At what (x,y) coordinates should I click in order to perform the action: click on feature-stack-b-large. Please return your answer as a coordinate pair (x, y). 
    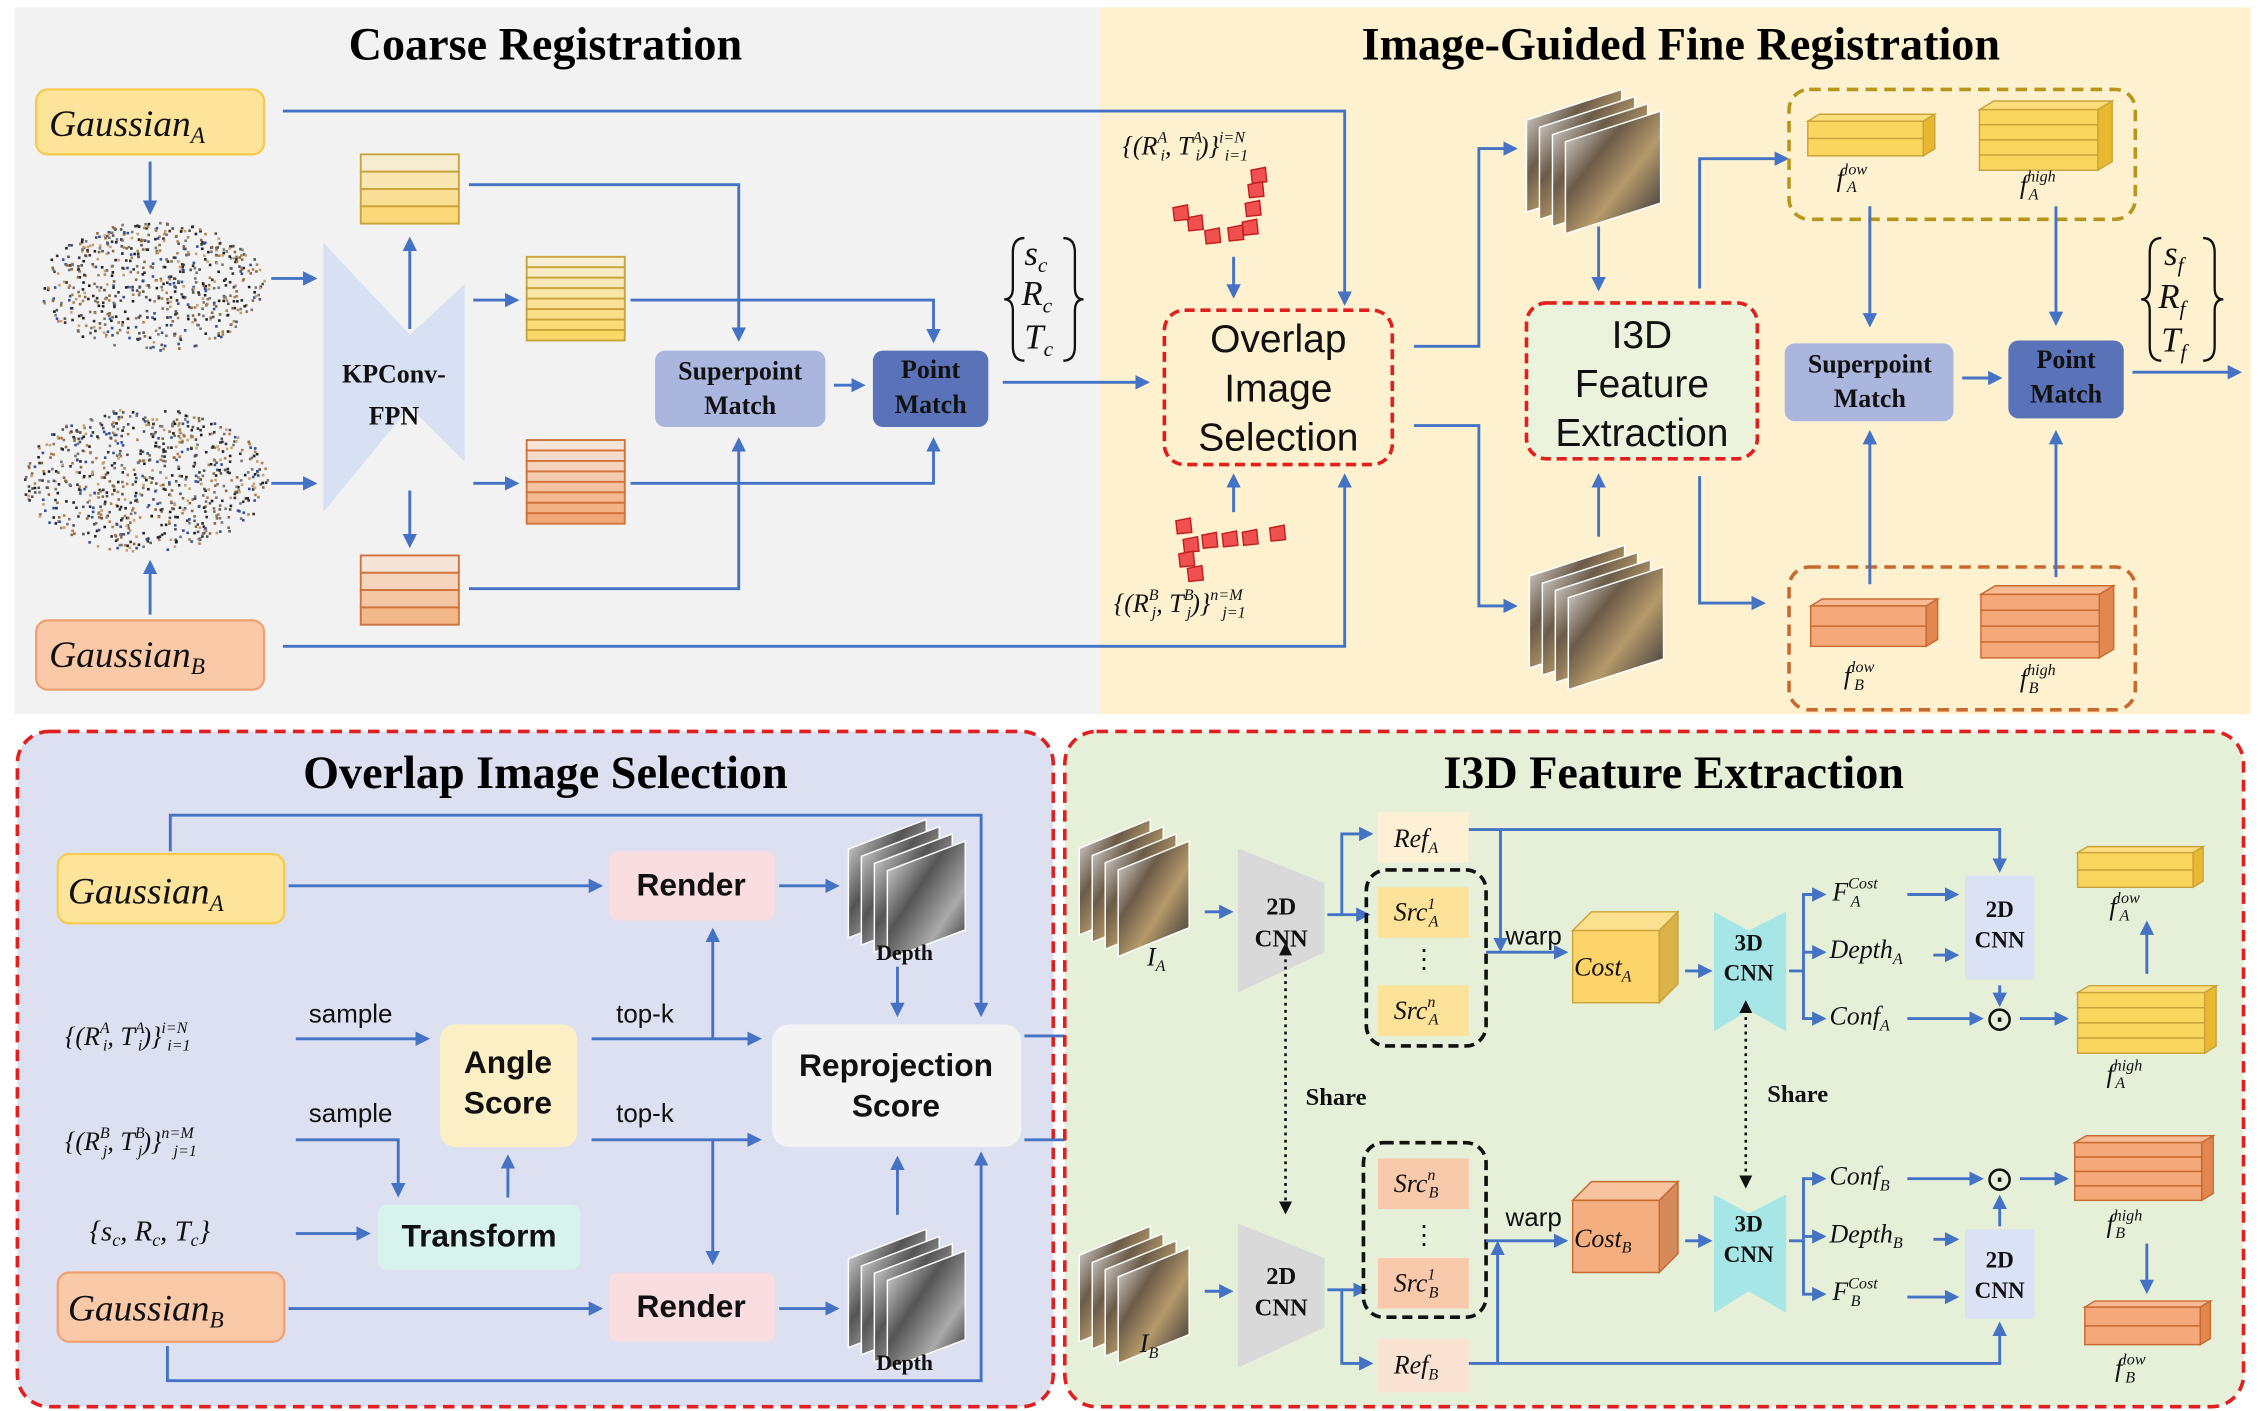
    Looking at the image, I should click on (575, 482).